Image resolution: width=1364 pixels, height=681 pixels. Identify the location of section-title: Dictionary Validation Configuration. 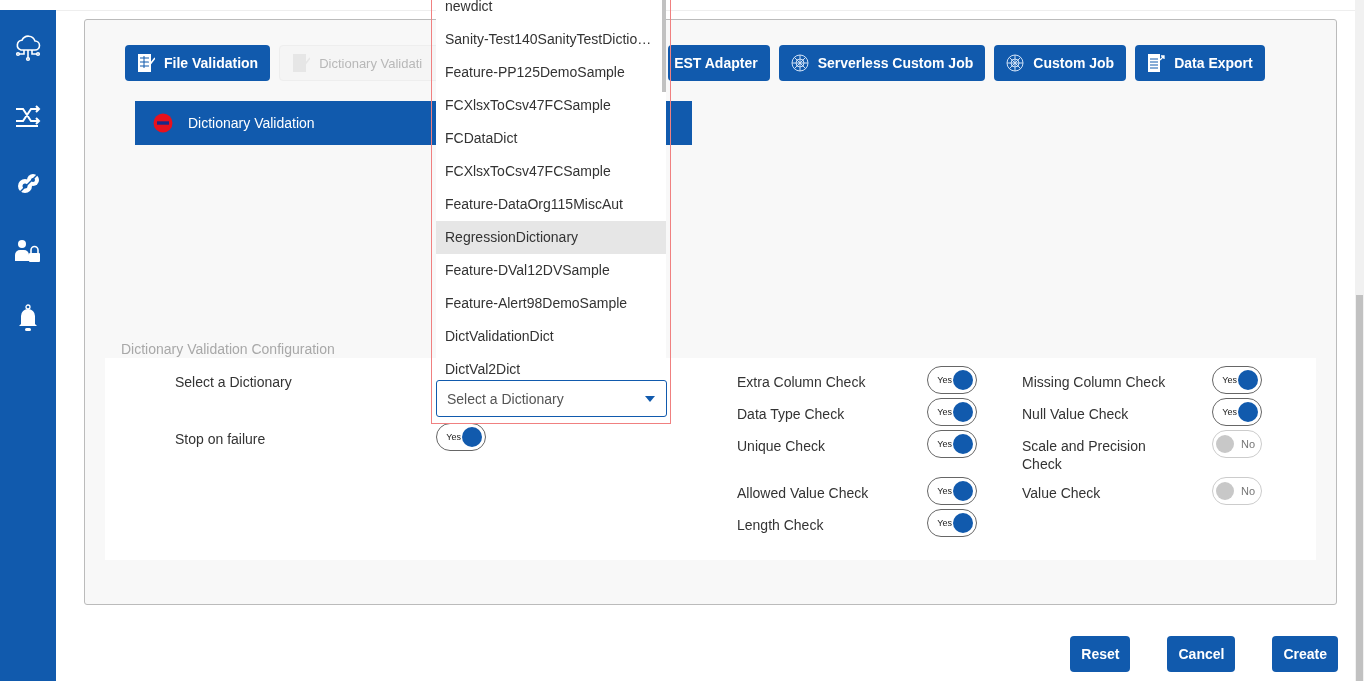
(228, 349).